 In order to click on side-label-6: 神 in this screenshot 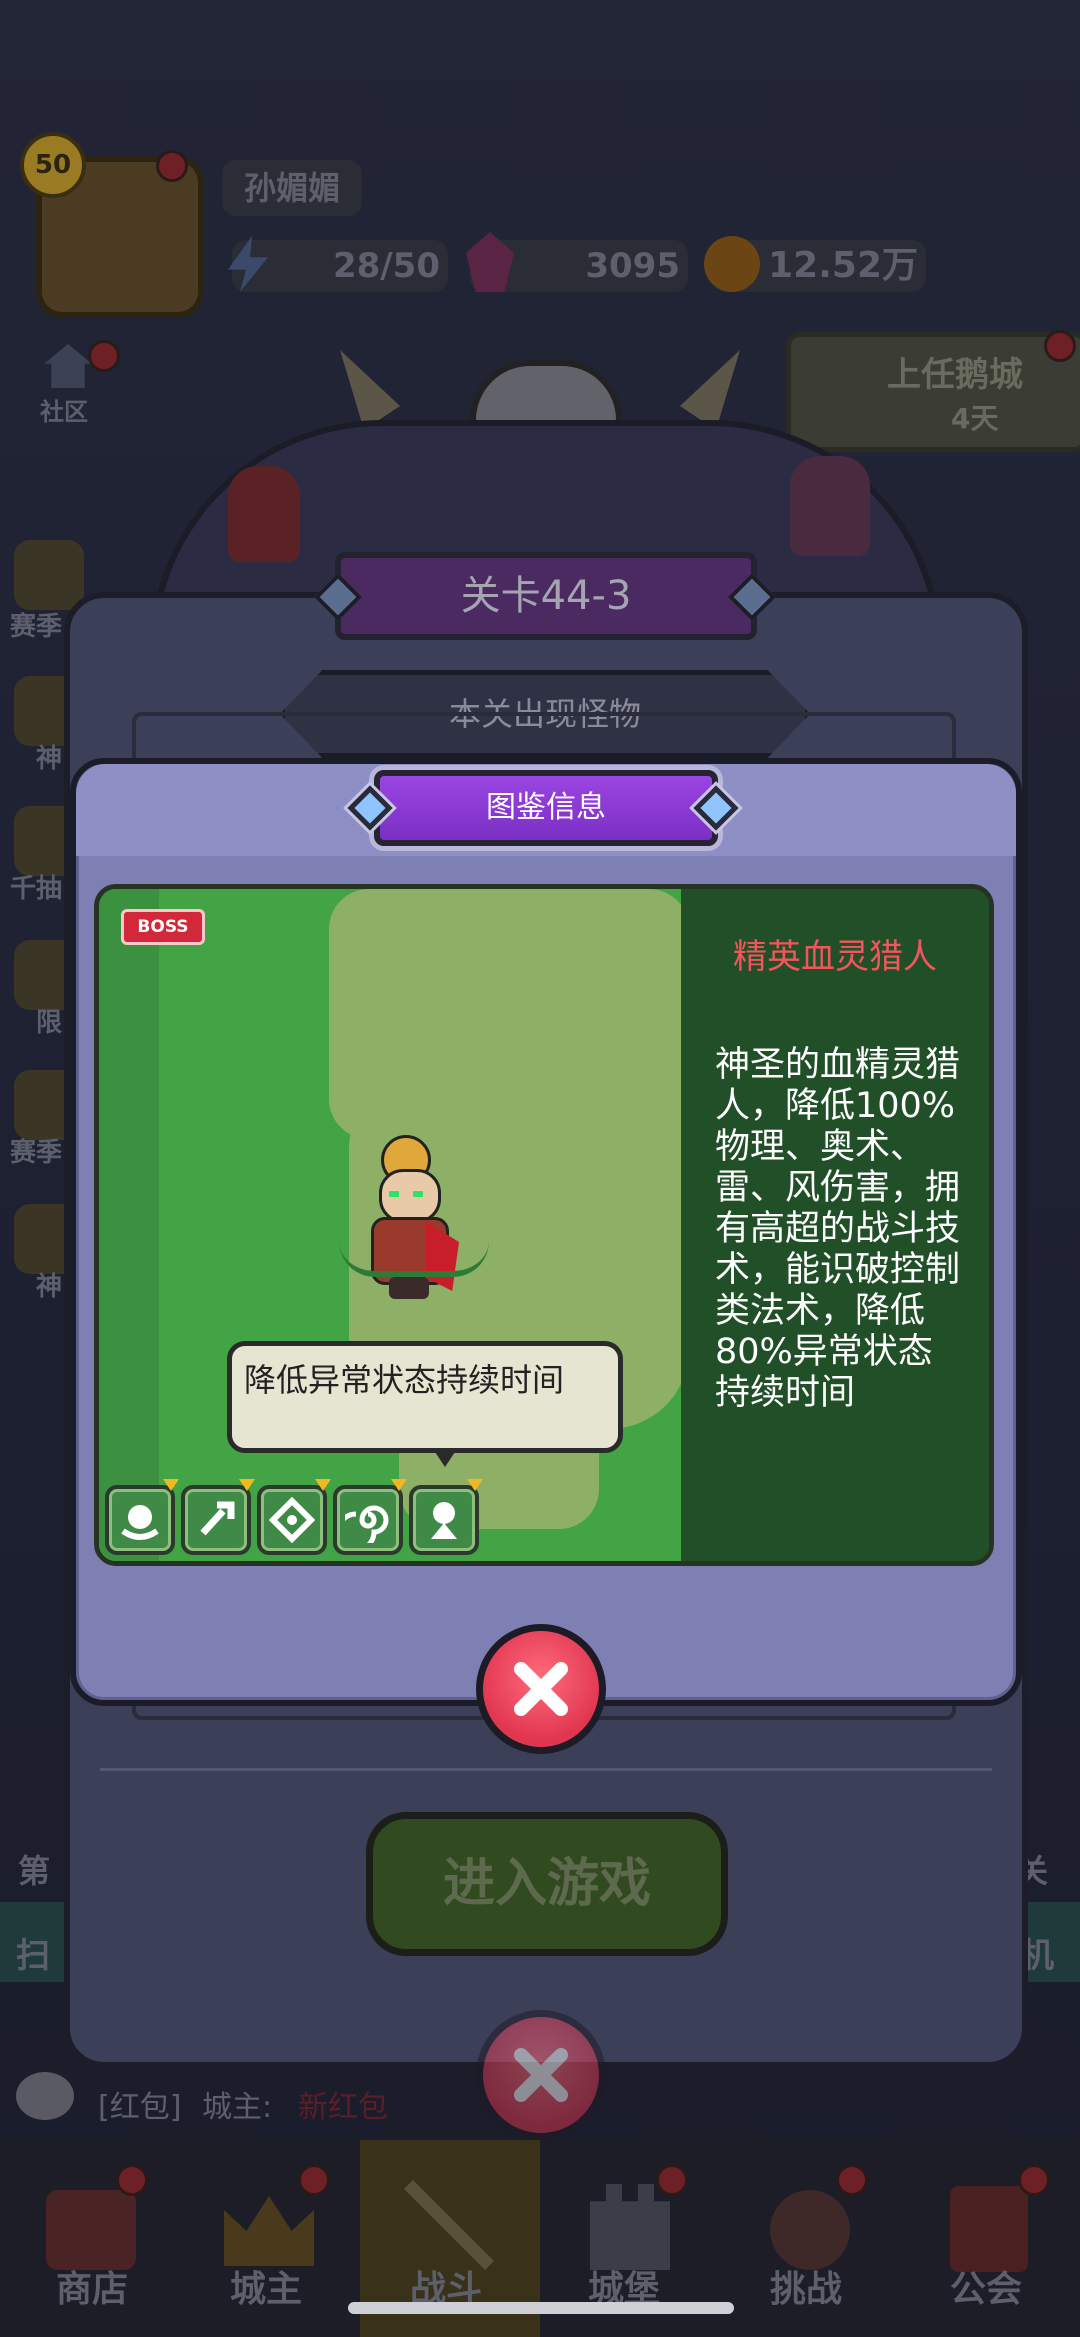, I will do `click(49, 1284)`.